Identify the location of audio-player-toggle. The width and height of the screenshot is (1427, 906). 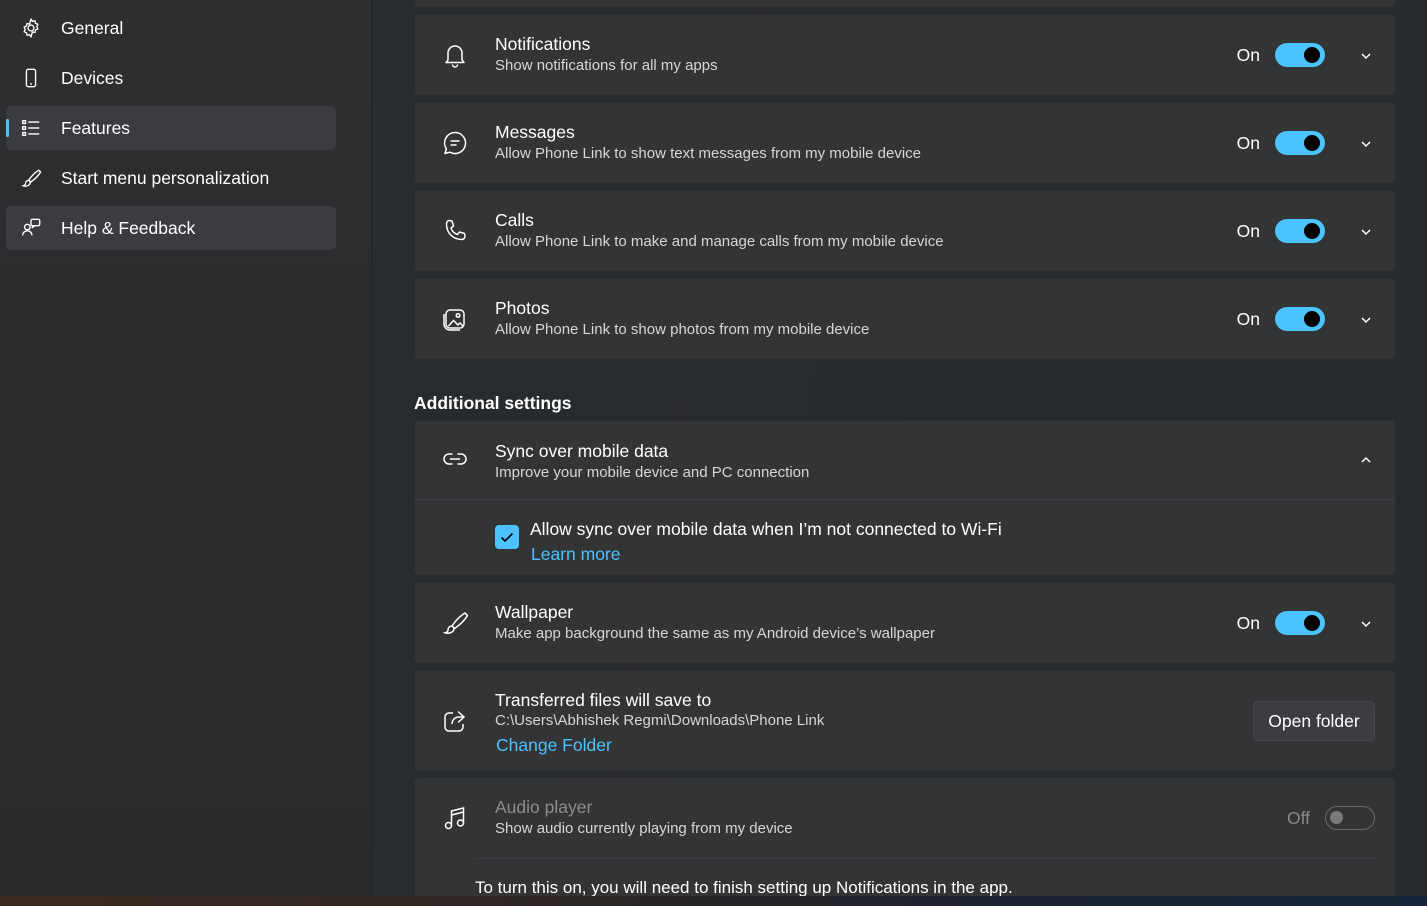
(1350, 818).